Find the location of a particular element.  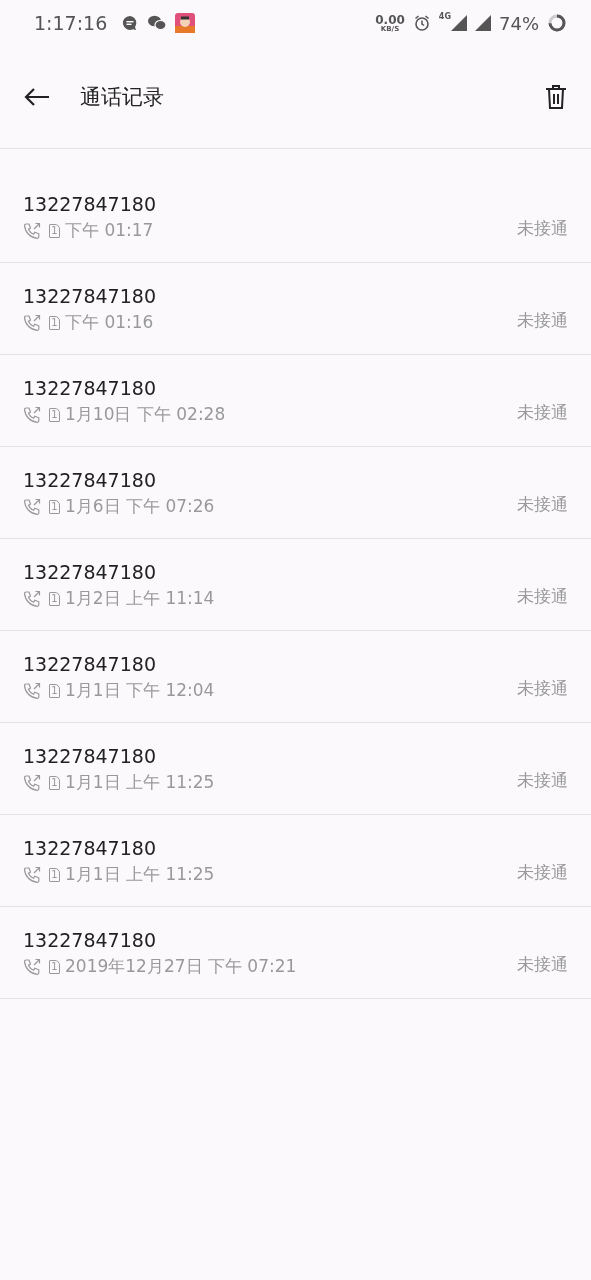

call-time: 下午 01:16 is located at coordinates (109, 322).